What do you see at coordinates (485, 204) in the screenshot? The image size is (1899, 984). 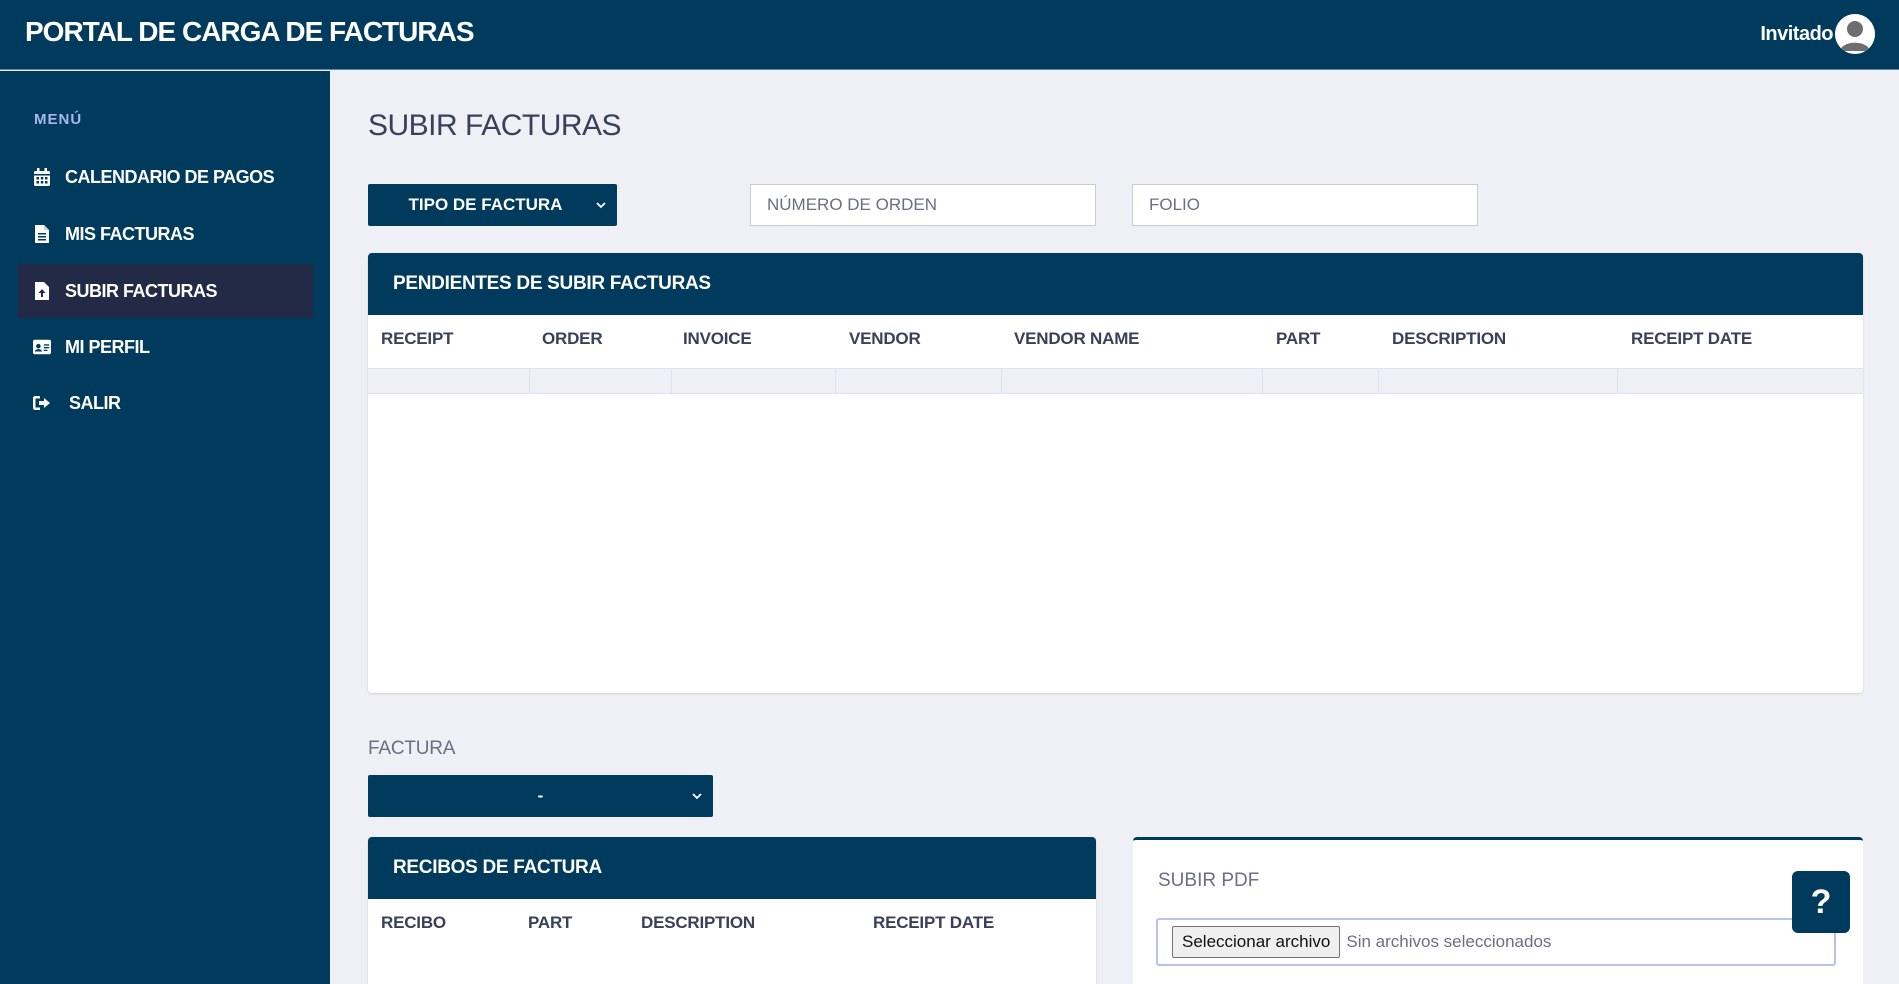 I see `invoice-type-label: TIPO DE FACTURA` at bounding box center [485, 204].